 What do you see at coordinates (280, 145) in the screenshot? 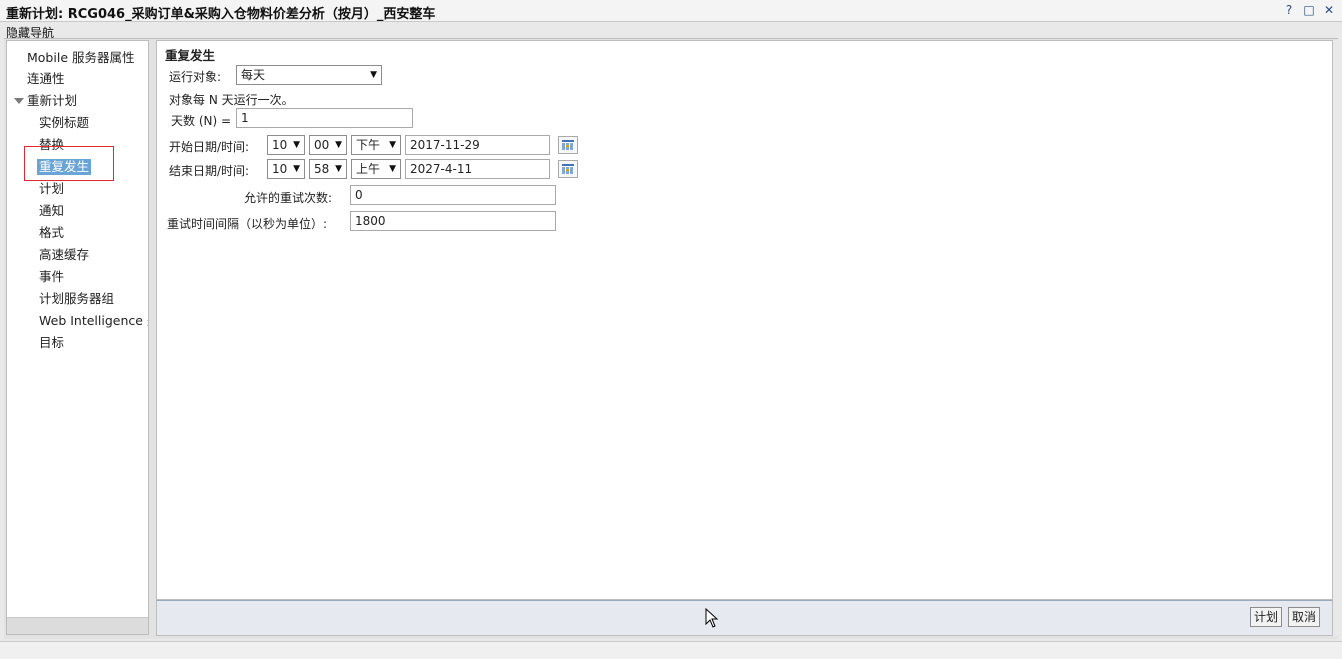
I see `start-hour-value: 10` at bounding box center [280, 145].